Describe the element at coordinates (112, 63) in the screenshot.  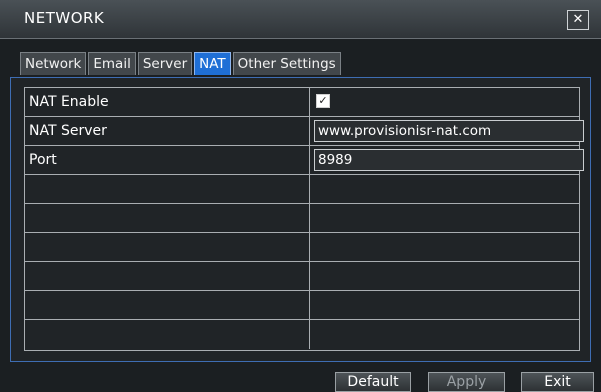
I see `tab-email: Email` at that location.